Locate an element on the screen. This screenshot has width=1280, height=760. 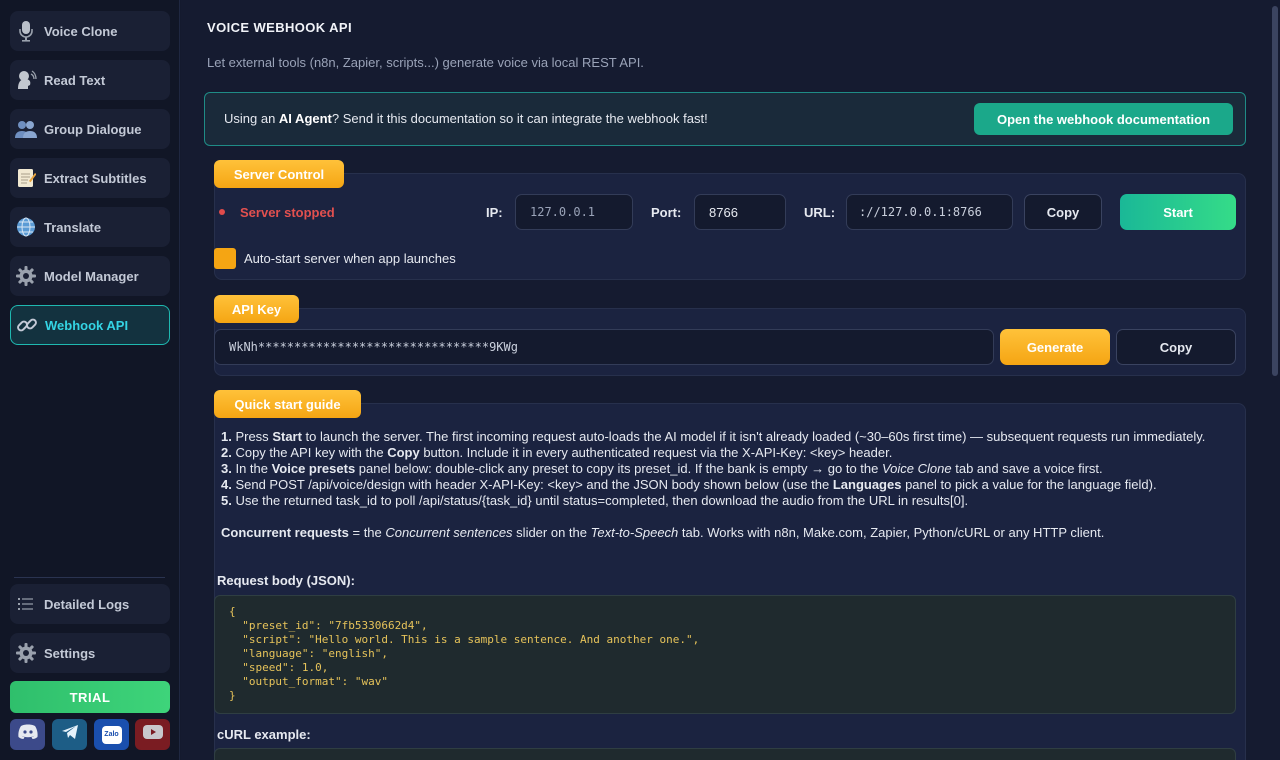
curl-example-code is located at coordinates (725, 754).